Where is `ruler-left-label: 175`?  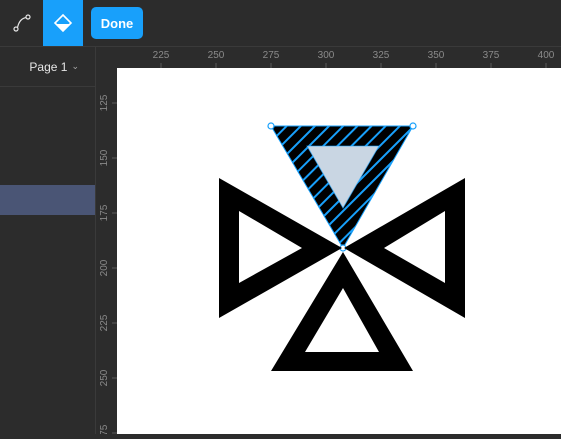
ruler-left-label: 175 is located at coordinates (104, 212).